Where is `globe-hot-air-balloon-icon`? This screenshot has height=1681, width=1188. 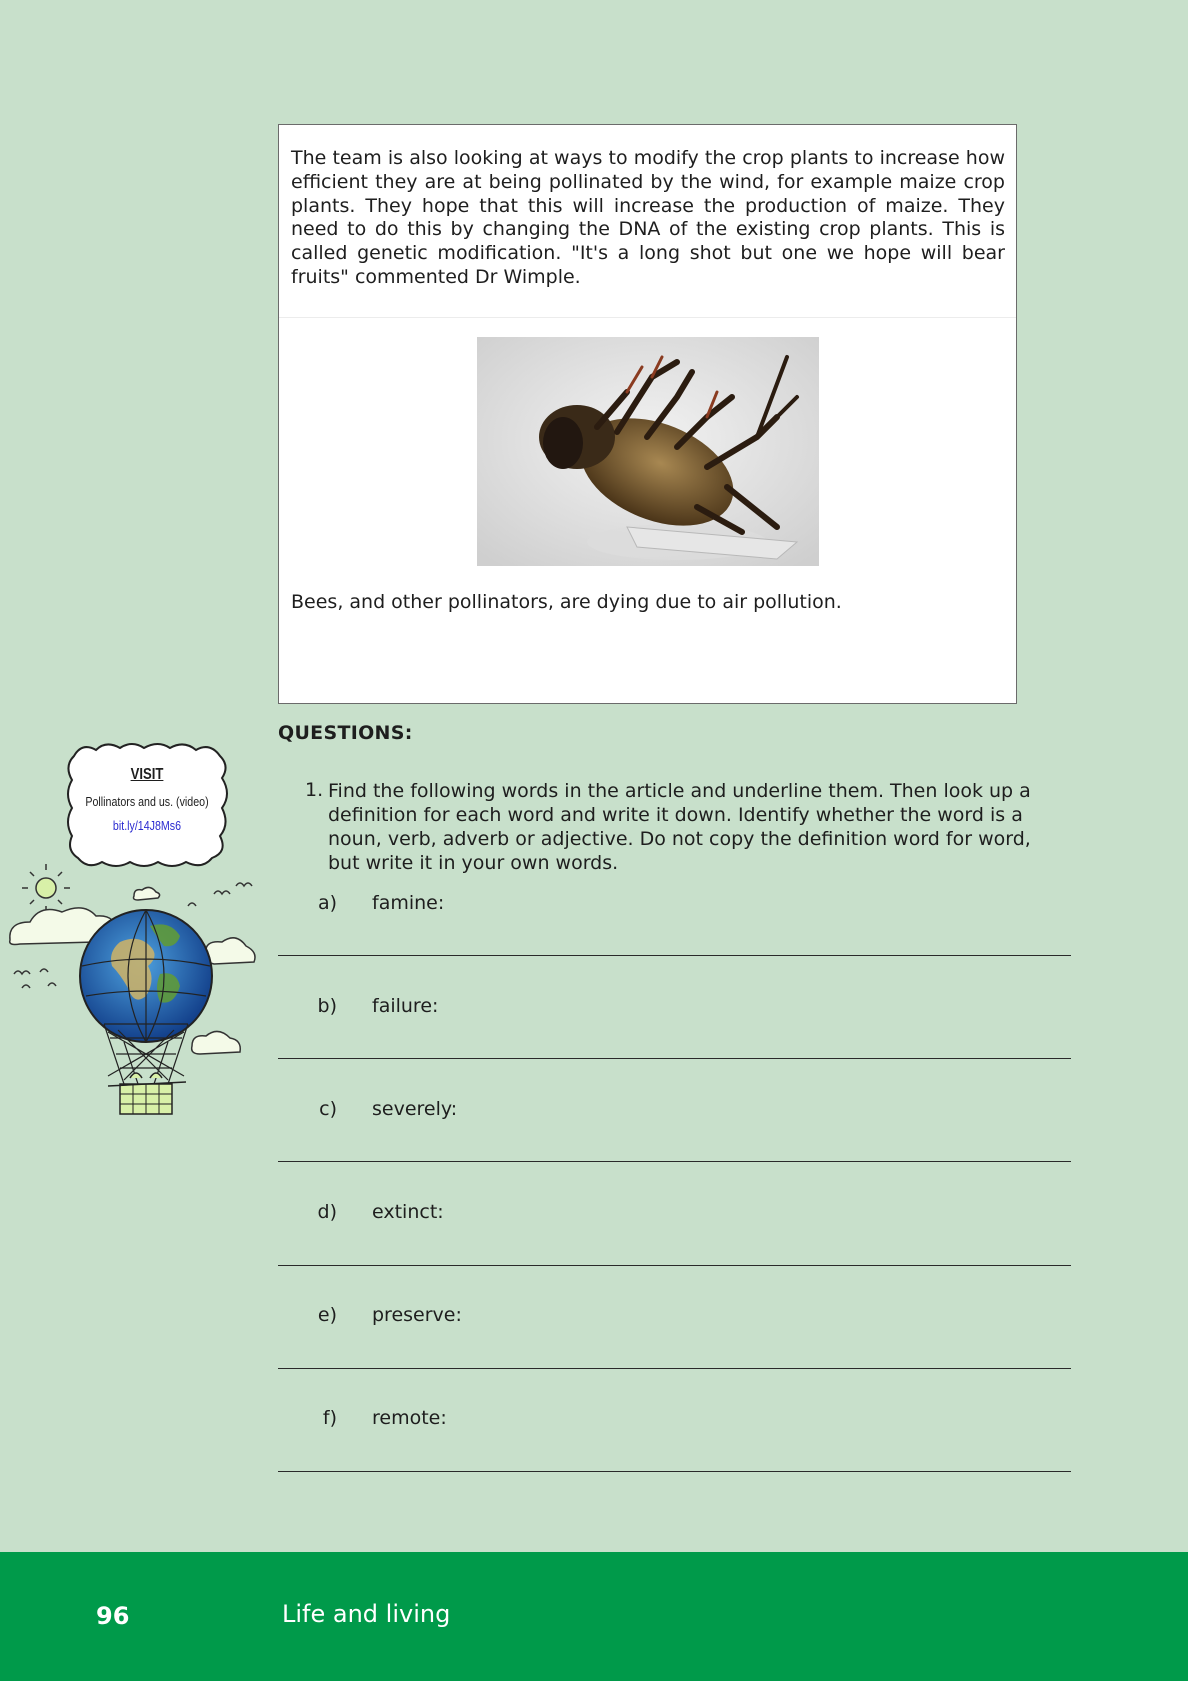 globe-hot-air-balloon-icon is located at coordinates (132, 989).